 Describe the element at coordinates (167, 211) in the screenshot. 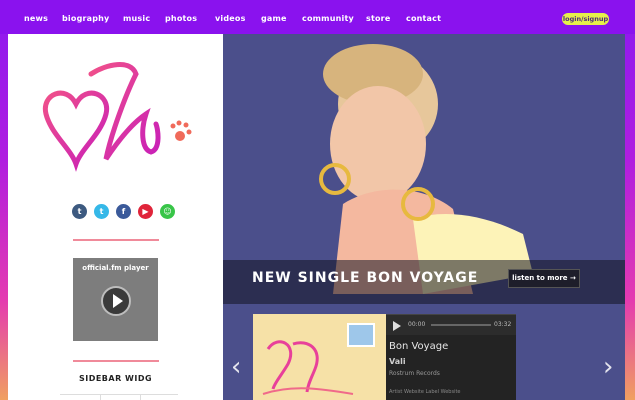

I see `chat-icon: ☺` at that location.